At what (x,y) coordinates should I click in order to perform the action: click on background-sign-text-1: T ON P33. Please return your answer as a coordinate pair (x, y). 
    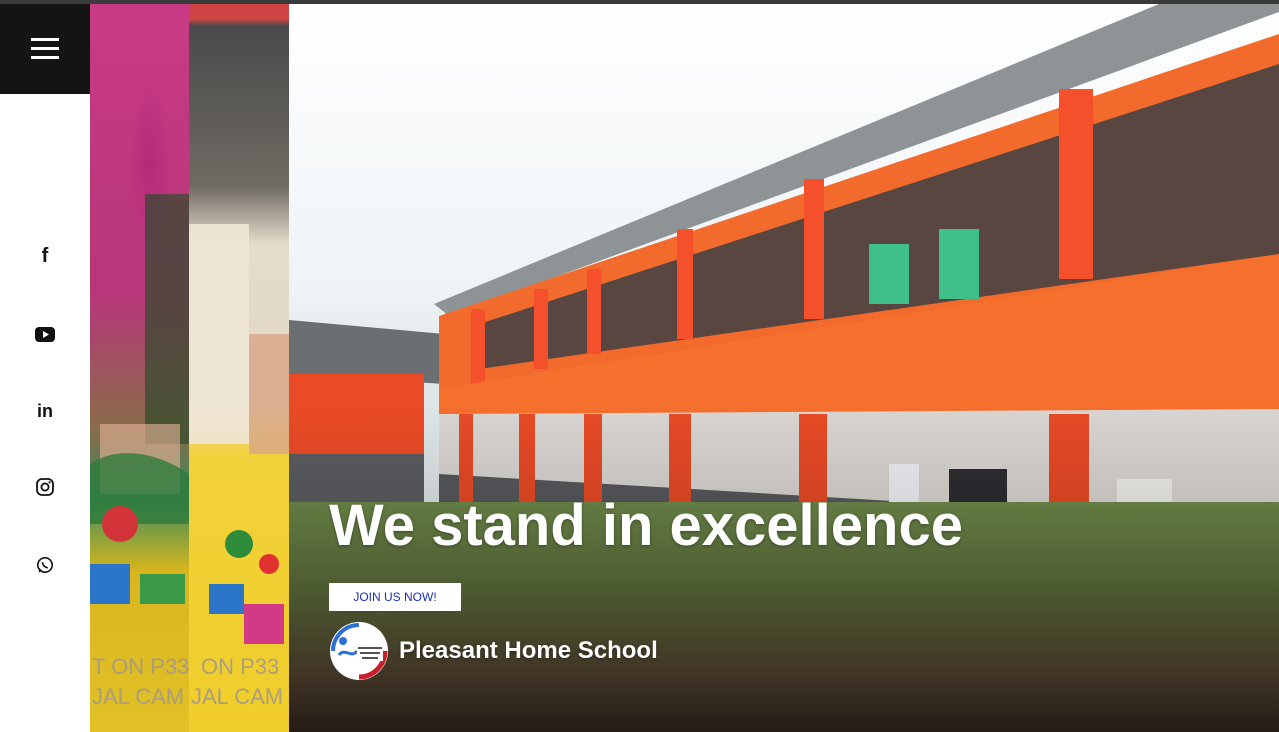
    Looking at the image, I should click on (141, 666).